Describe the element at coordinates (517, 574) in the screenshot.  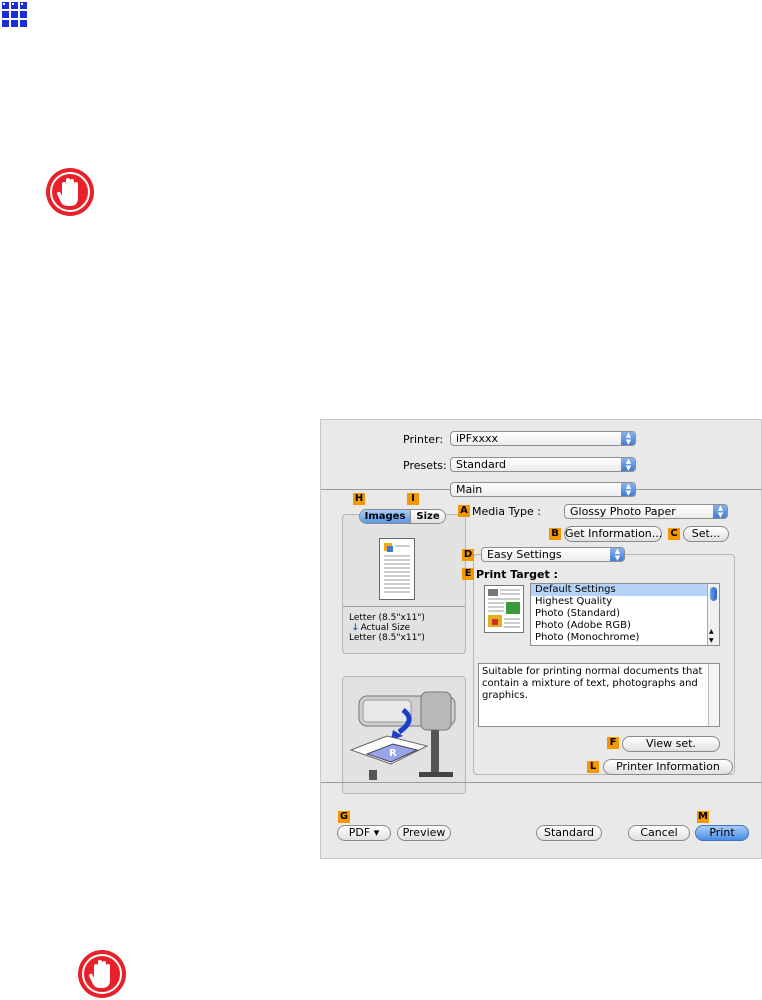
I see `print-target-label: Print Target :` at that location.